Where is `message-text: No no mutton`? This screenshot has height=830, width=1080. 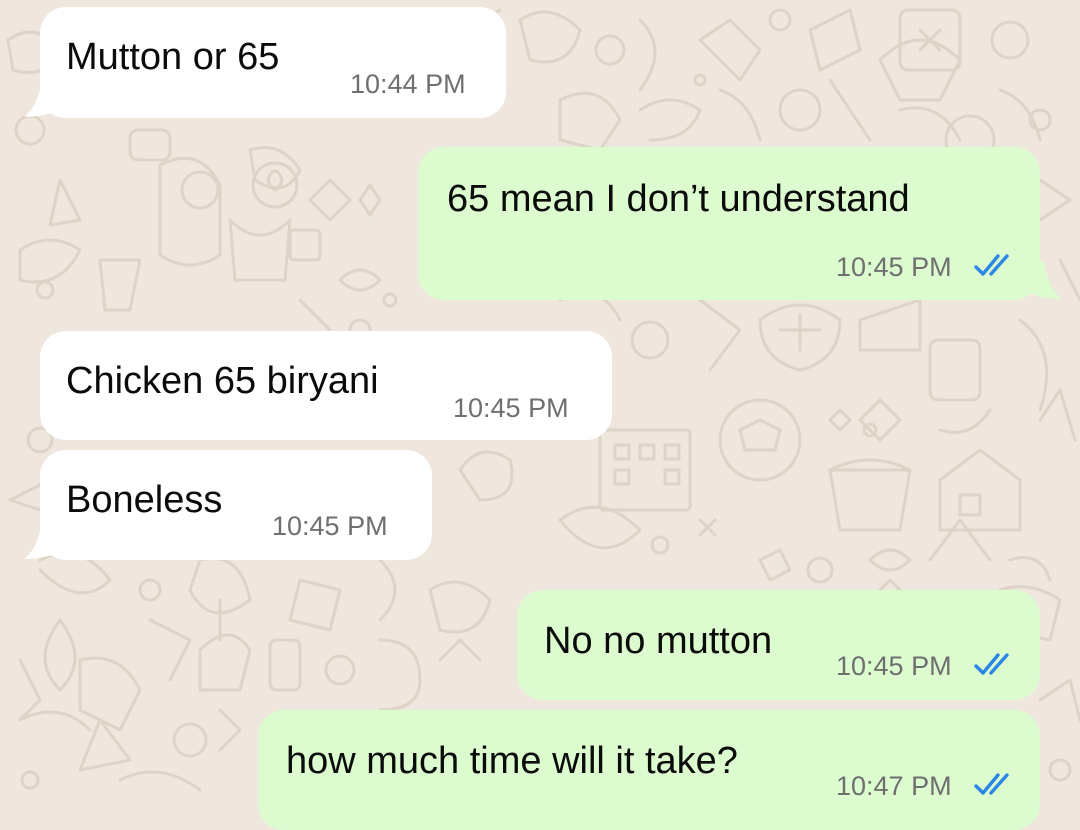
message-text: No no mutton is located at coordinates (658, 641).